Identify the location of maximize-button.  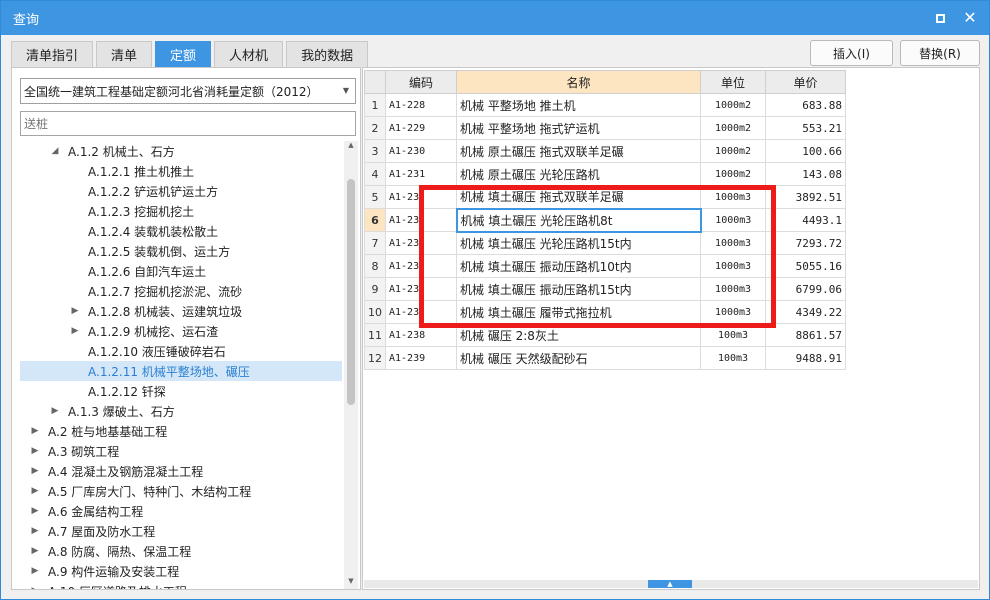
(940, 18).